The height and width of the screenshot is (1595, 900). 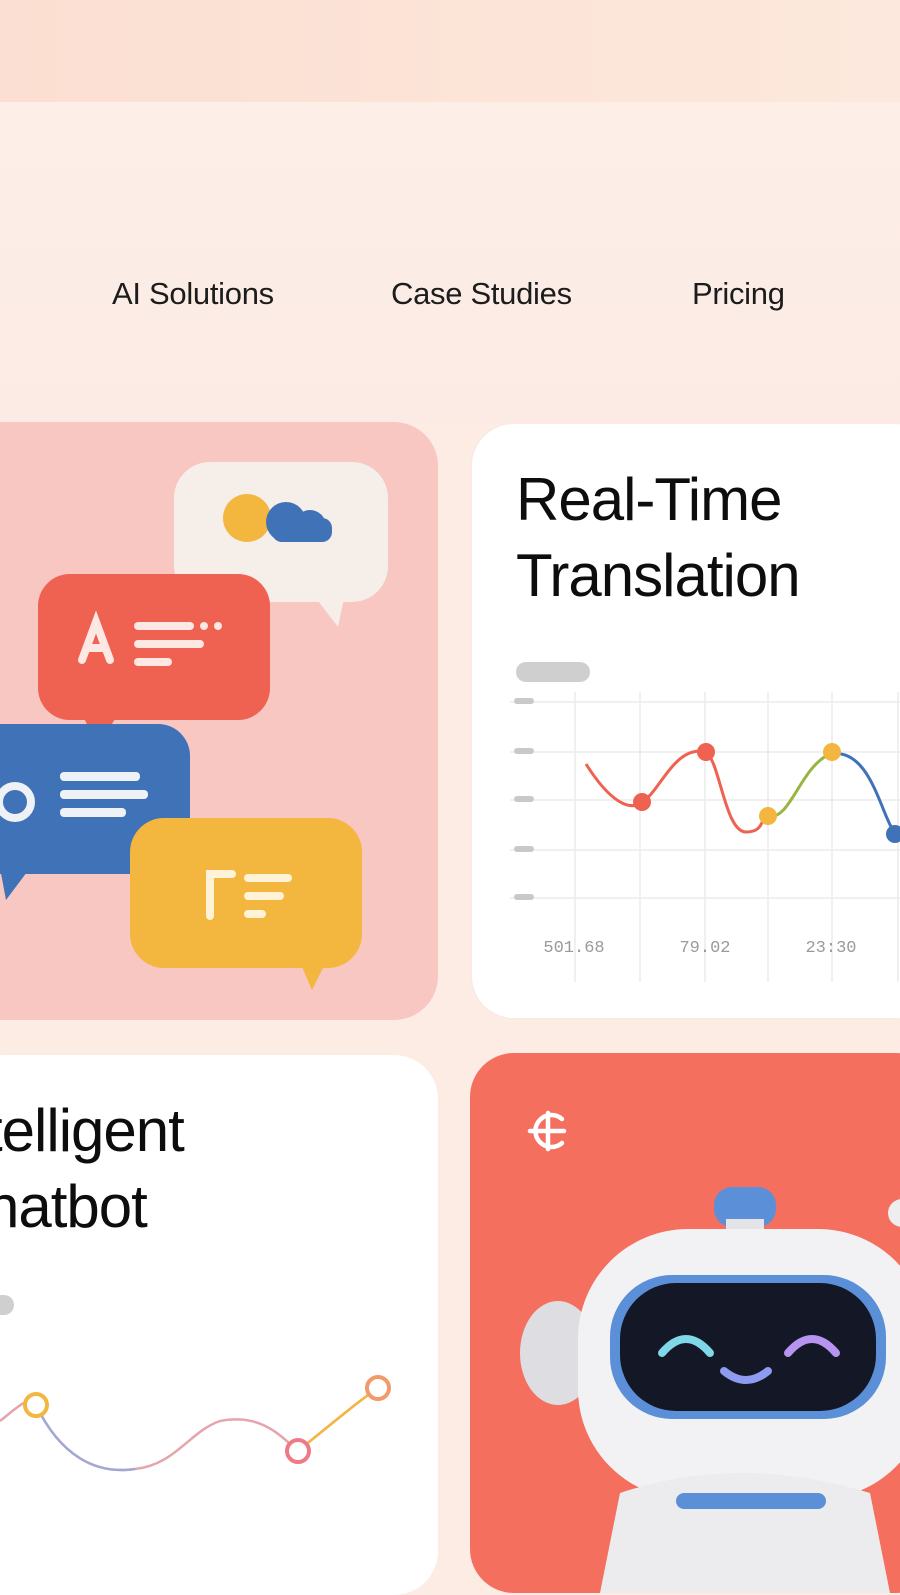 What do you see at coordinates (799, 785) in the screenshot?
I see `chart-series-green` at bounding box center [799, 785].